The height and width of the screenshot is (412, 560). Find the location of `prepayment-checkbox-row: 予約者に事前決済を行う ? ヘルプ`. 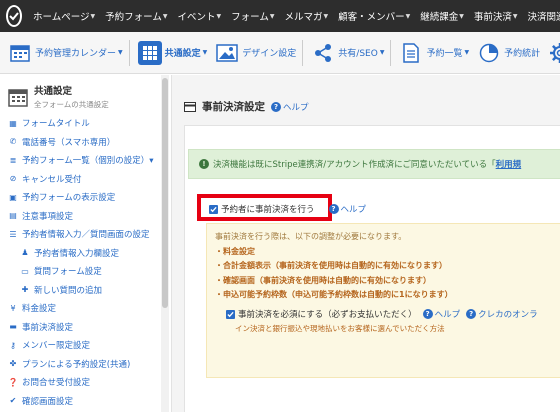

prepayment-checkbox-row: 予約者に事前決済を行う ? ヘルプ is located at coordinates (287, 209).